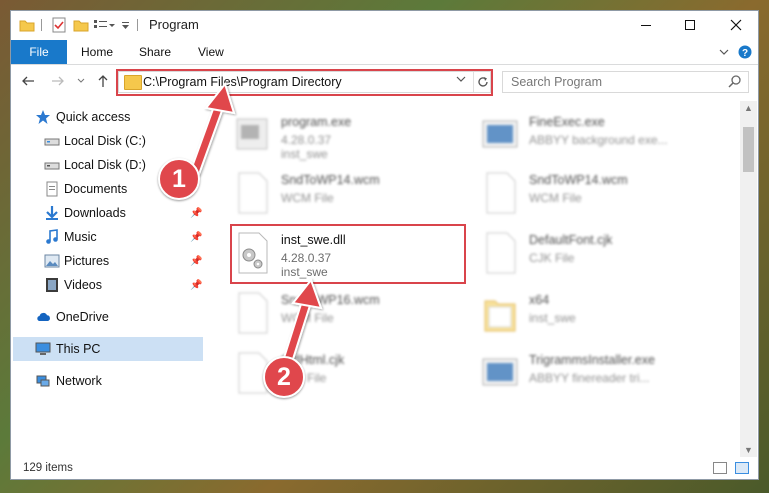 This screenshot has width=769, height=493. I want to click on step-badge-2: 2, so click(284, 377).